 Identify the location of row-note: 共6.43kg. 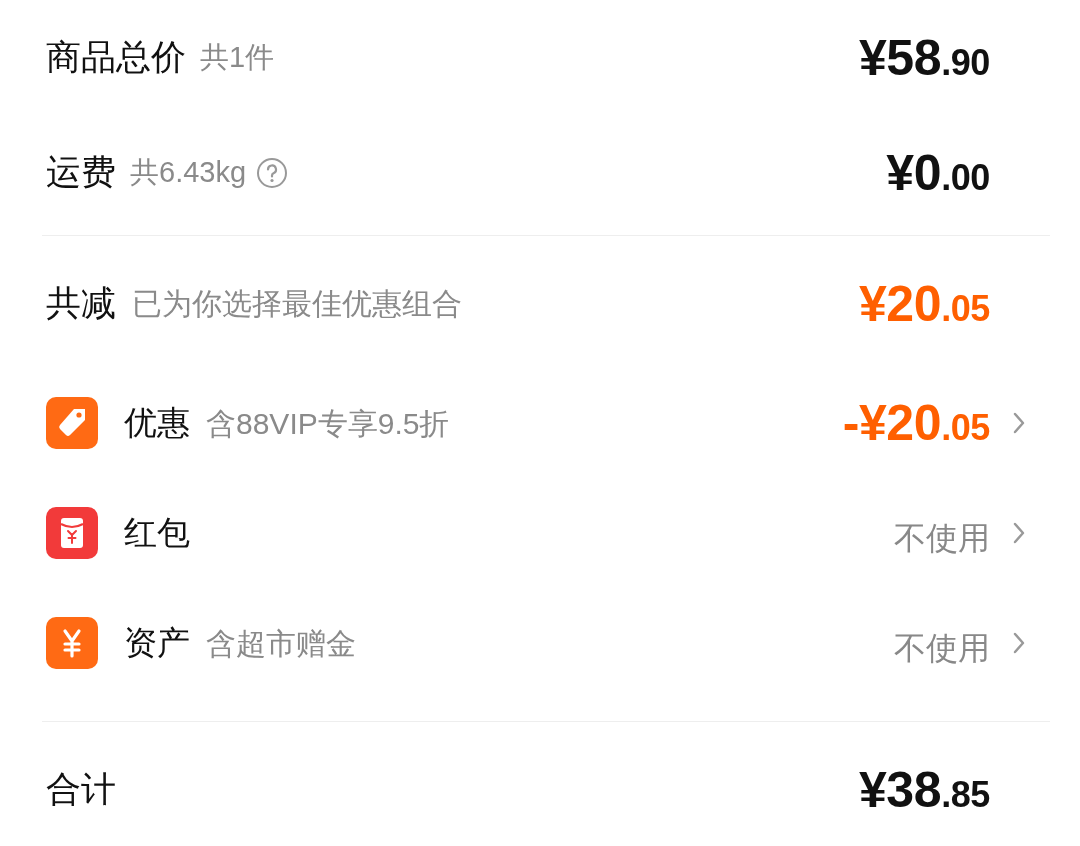
(188, 172).